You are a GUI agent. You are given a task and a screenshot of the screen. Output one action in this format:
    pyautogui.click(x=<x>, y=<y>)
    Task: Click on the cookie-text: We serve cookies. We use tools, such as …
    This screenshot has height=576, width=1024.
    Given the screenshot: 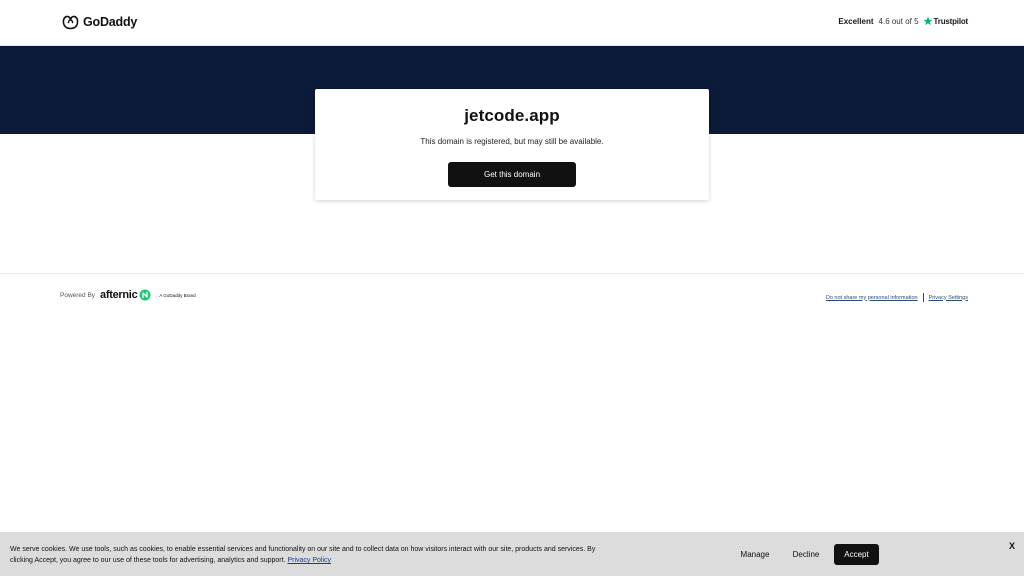 What is the action you would take?
    pyautogui.click(x=315, y=555)
    